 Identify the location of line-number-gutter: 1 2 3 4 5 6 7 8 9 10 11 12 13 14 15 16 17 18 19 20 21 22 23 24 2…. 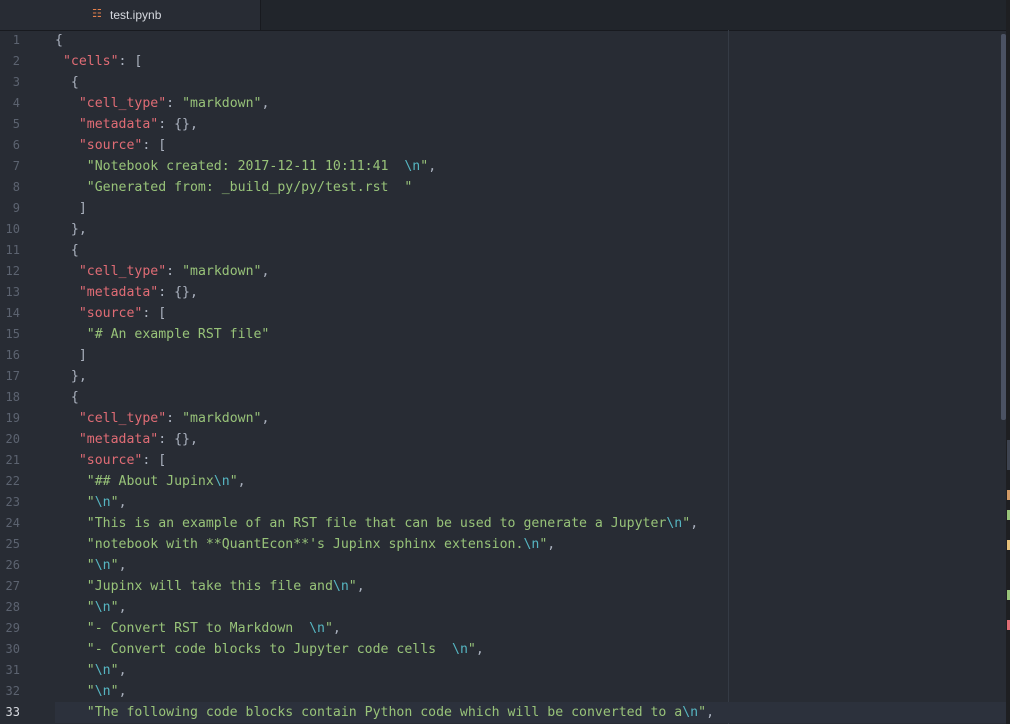
(24, 377).